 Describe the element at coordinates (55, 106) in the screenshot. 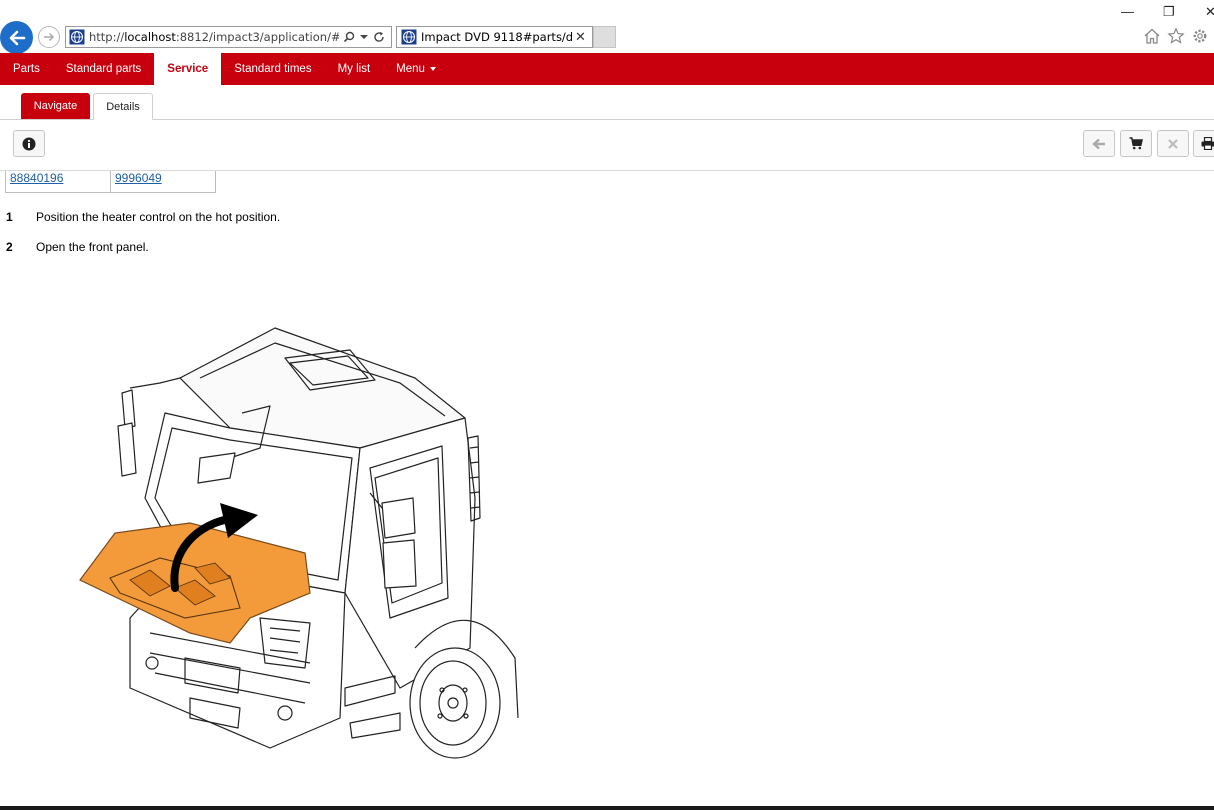

I see `tab-navigate: Navigate` at that location.